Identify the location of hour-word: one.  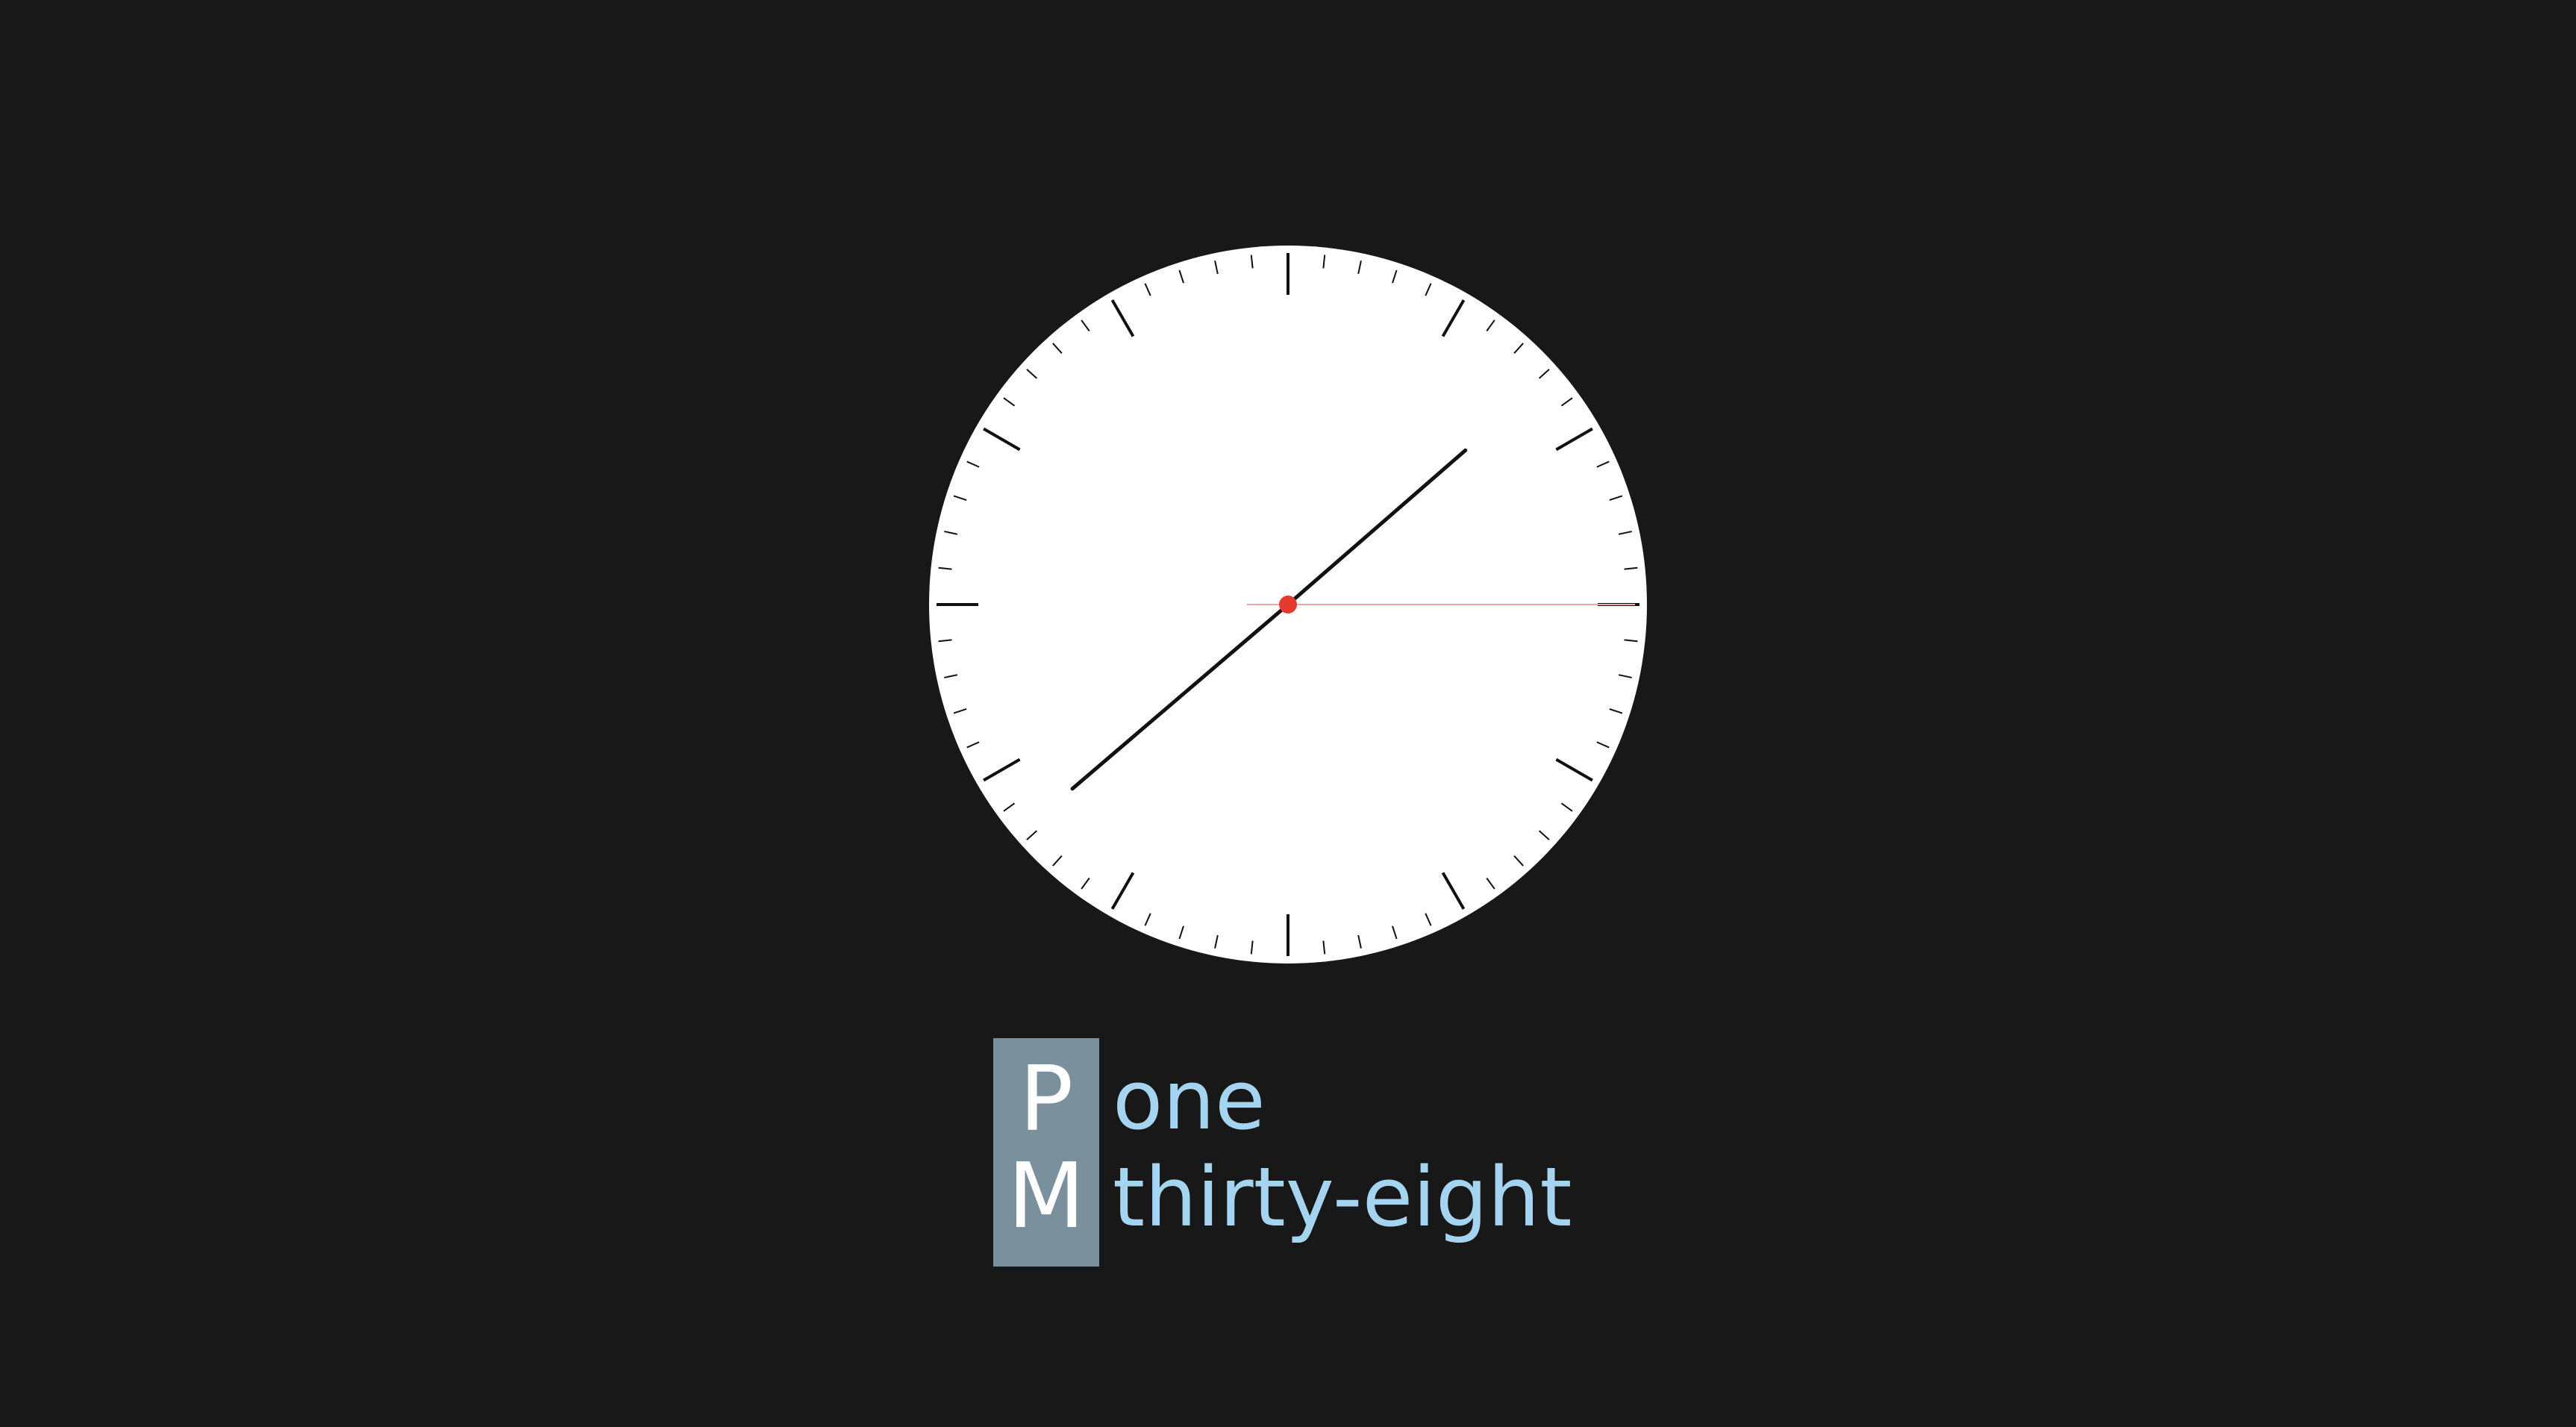
(1189, 1100).